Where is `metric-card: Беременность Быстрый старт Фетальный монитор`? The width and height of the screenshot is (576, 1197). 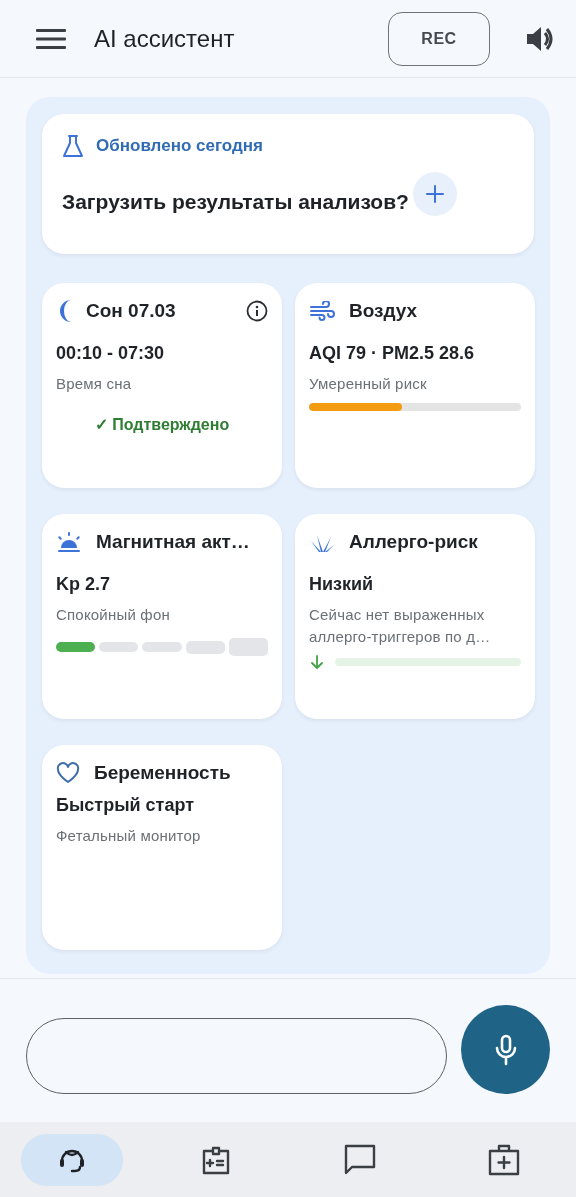 metric-card: Беременность Быстрый старт Фетальный монитор is located at coordinates (162, 847).